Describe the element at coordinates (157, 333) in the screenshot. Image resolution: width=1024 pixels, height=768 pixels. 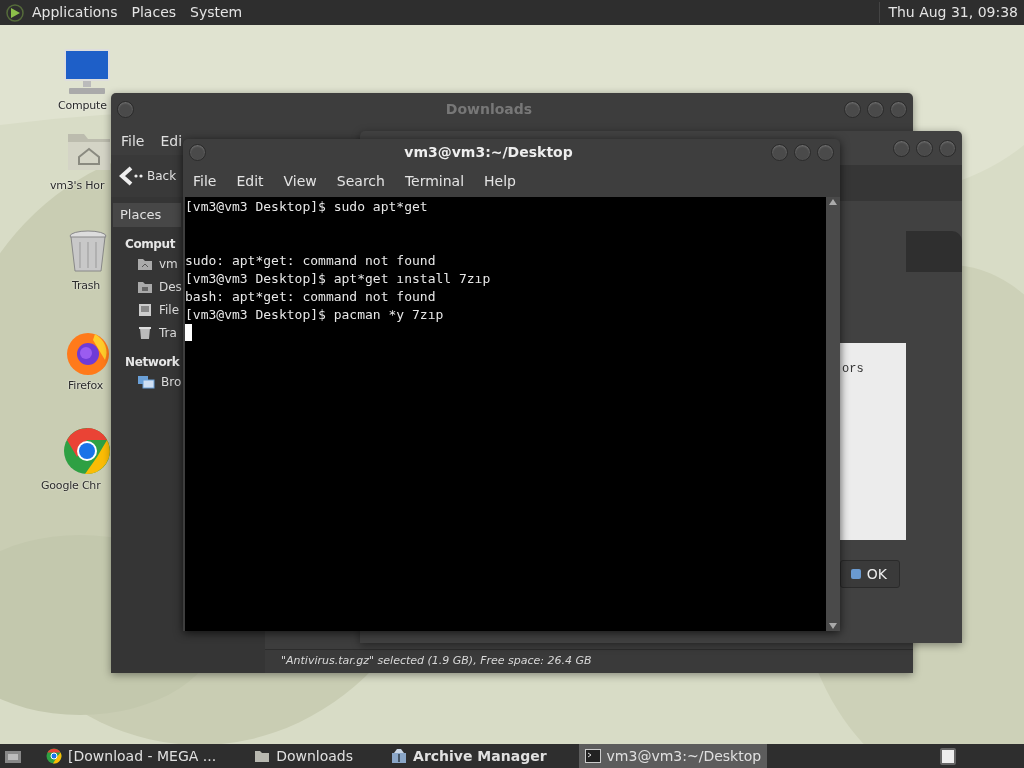
I see `sidebar-item: Tra` at that location.